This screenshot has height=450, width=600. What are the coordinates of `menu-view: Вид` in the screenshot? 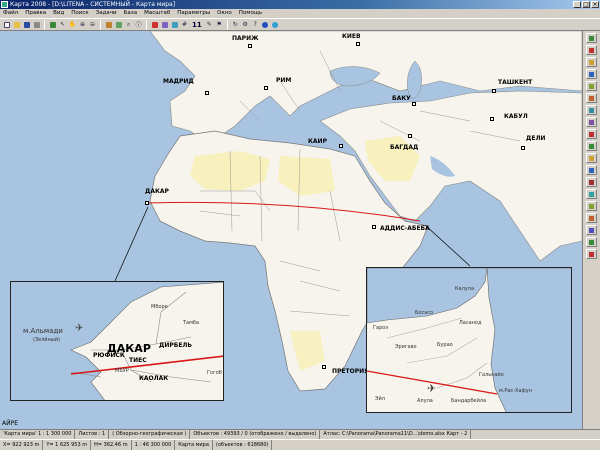 It's located at (58, 13).